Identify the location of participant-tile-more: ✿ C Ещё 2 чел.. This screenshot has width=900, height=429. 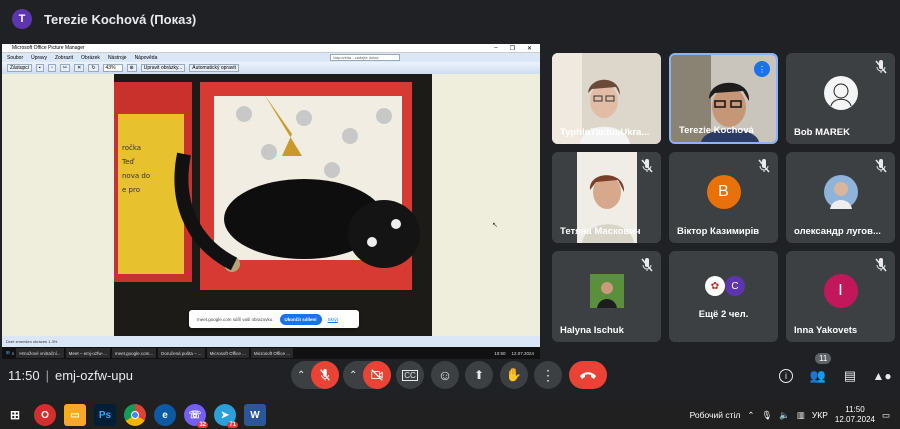
(723, 296).